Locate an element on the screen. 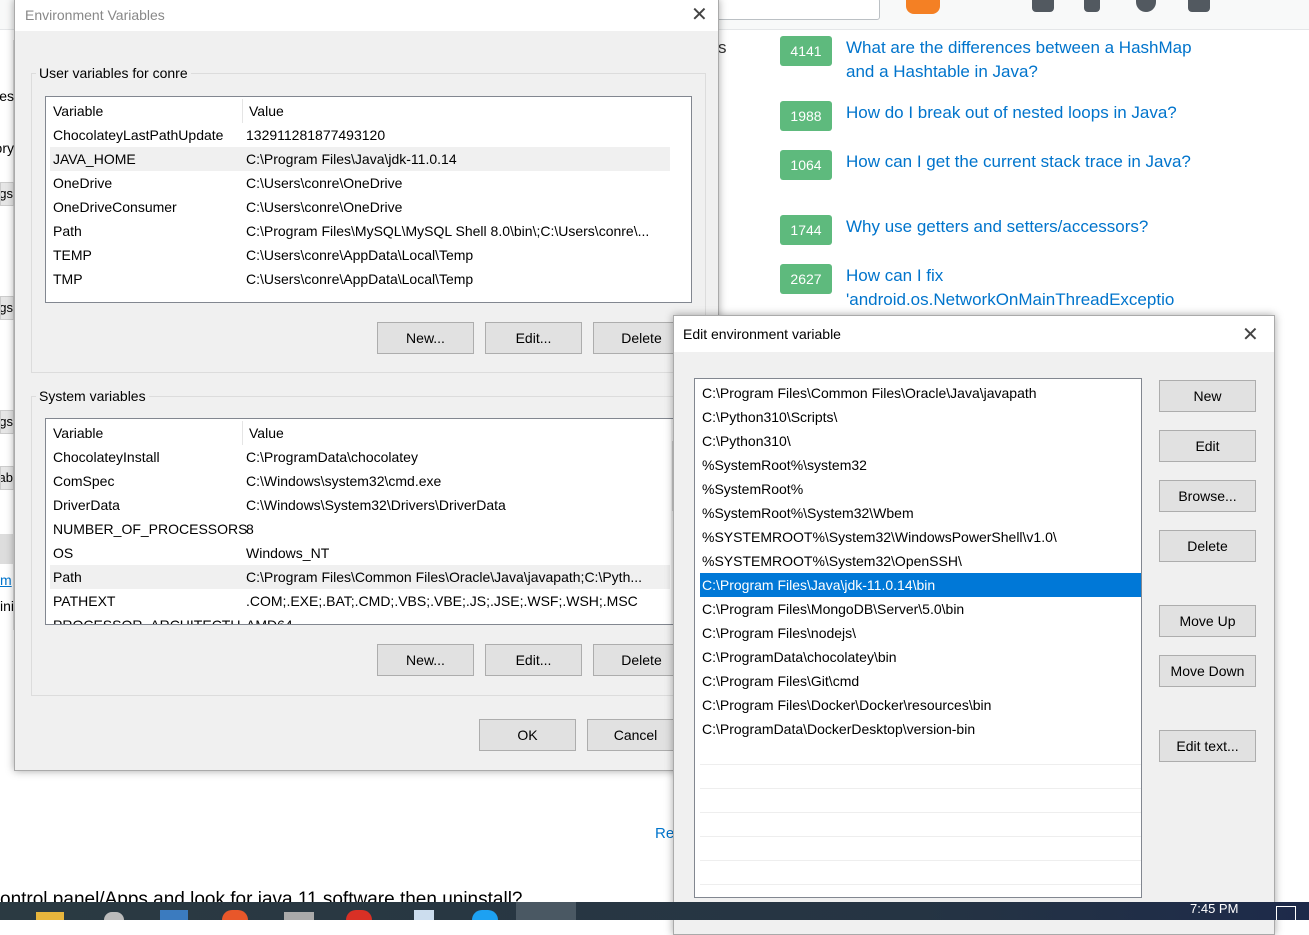  empty-row-divider is located at coordinates (920, 764).